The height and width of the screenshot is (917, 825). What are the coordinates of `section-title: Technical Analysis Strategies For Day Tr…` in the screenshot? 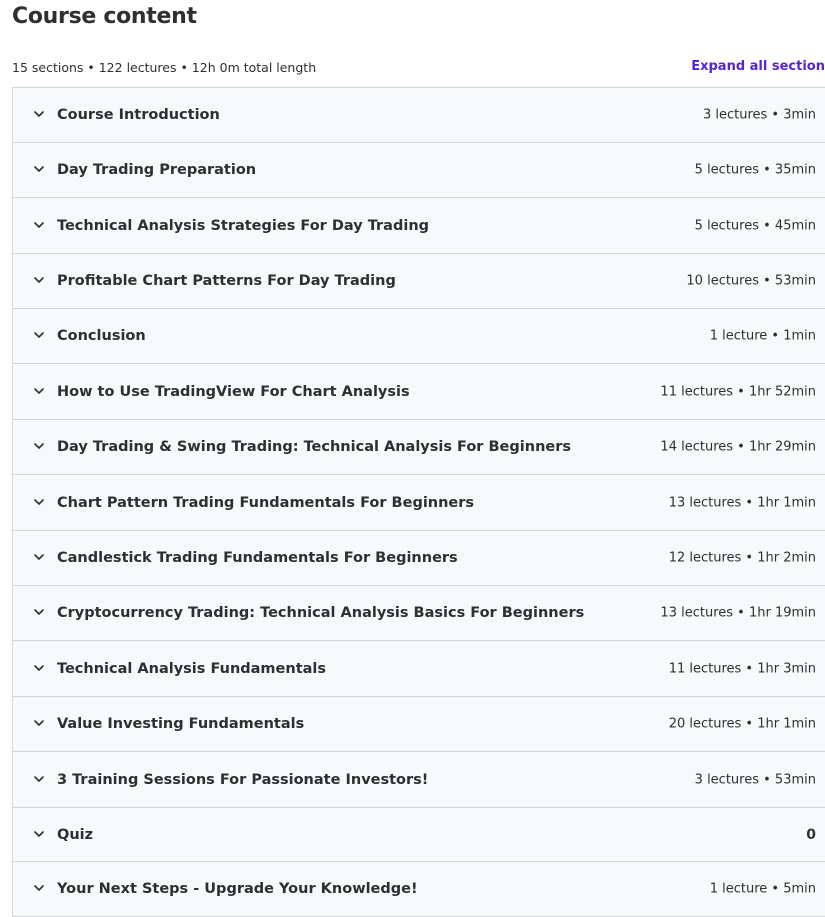 It's located at (243, 225).